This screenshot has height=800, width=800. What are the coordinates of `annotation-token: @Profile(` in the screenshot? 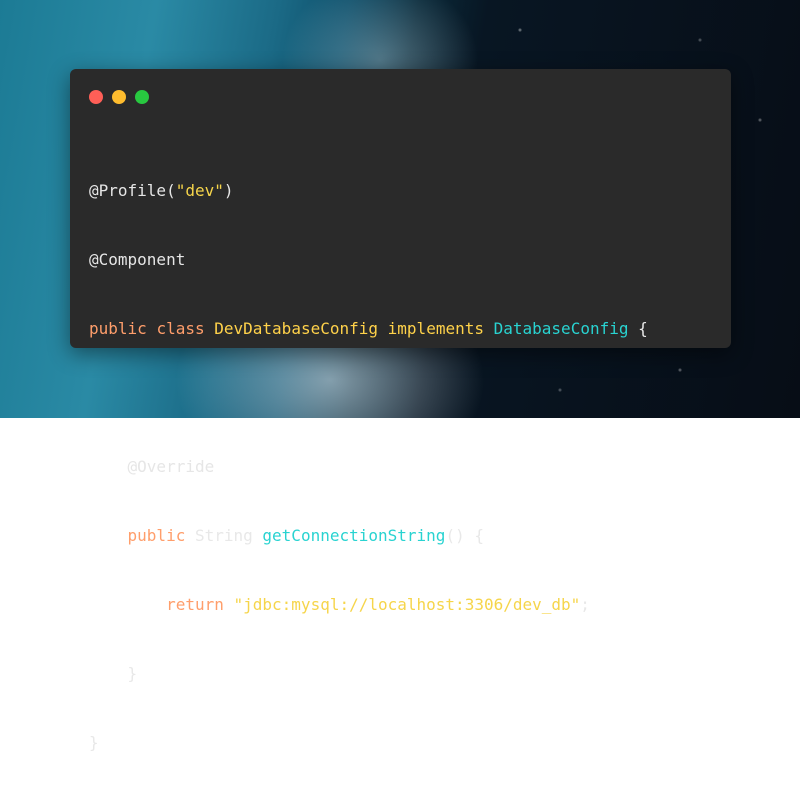 It's located at (132, 190).